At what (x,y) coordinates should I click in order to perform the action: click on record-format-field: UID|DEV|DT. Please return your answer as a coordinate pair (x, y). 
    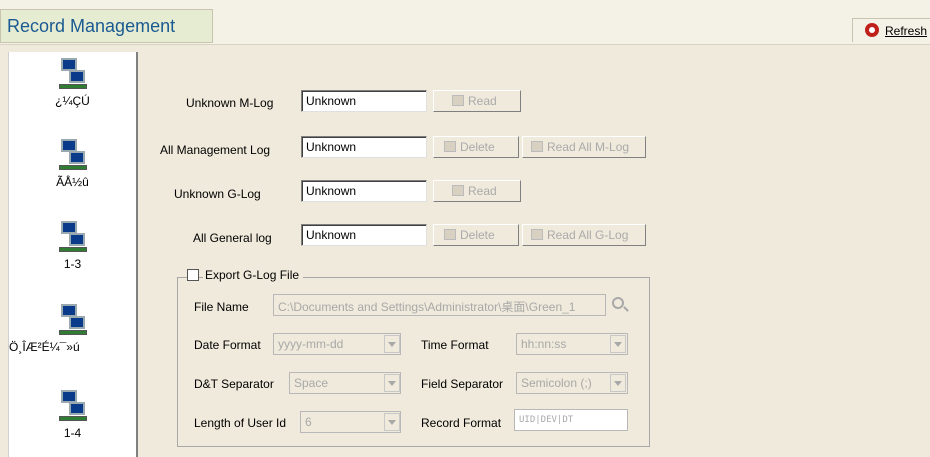
    Looking at the image, I should click on (571, 420).